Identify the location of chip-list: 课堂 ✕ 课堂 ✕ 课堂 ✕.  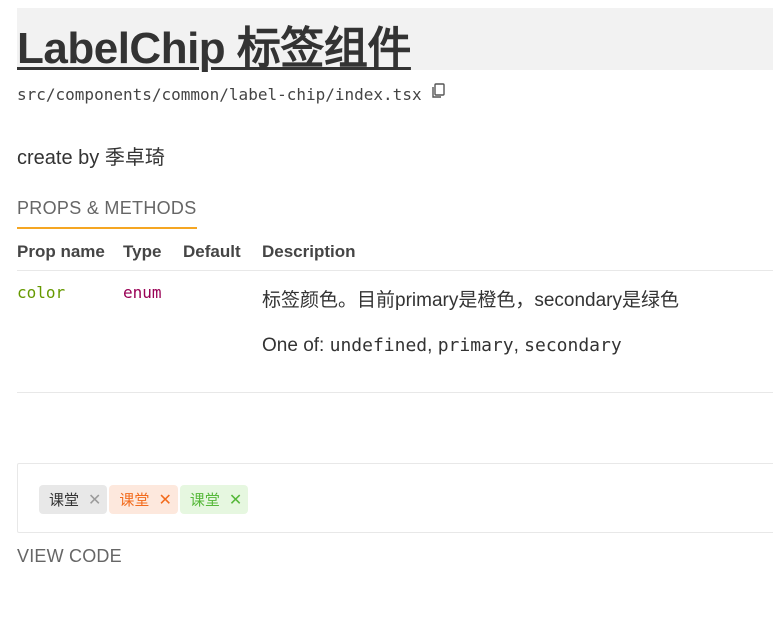
(144, 499).